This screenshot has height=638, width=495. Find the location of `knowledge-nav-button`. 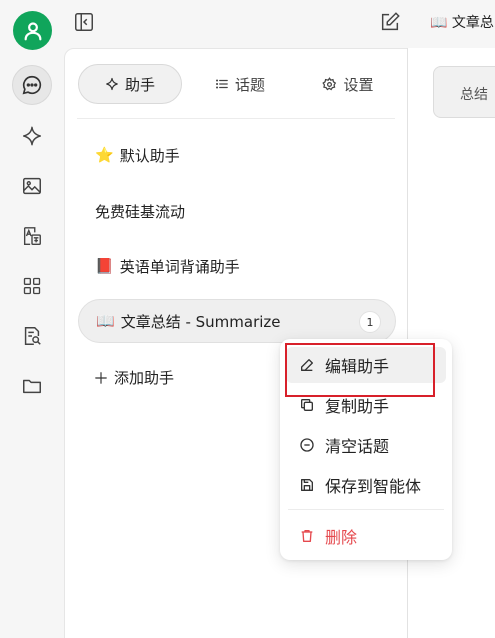

knowledge-nav-button is located at coordinates (32, 336).